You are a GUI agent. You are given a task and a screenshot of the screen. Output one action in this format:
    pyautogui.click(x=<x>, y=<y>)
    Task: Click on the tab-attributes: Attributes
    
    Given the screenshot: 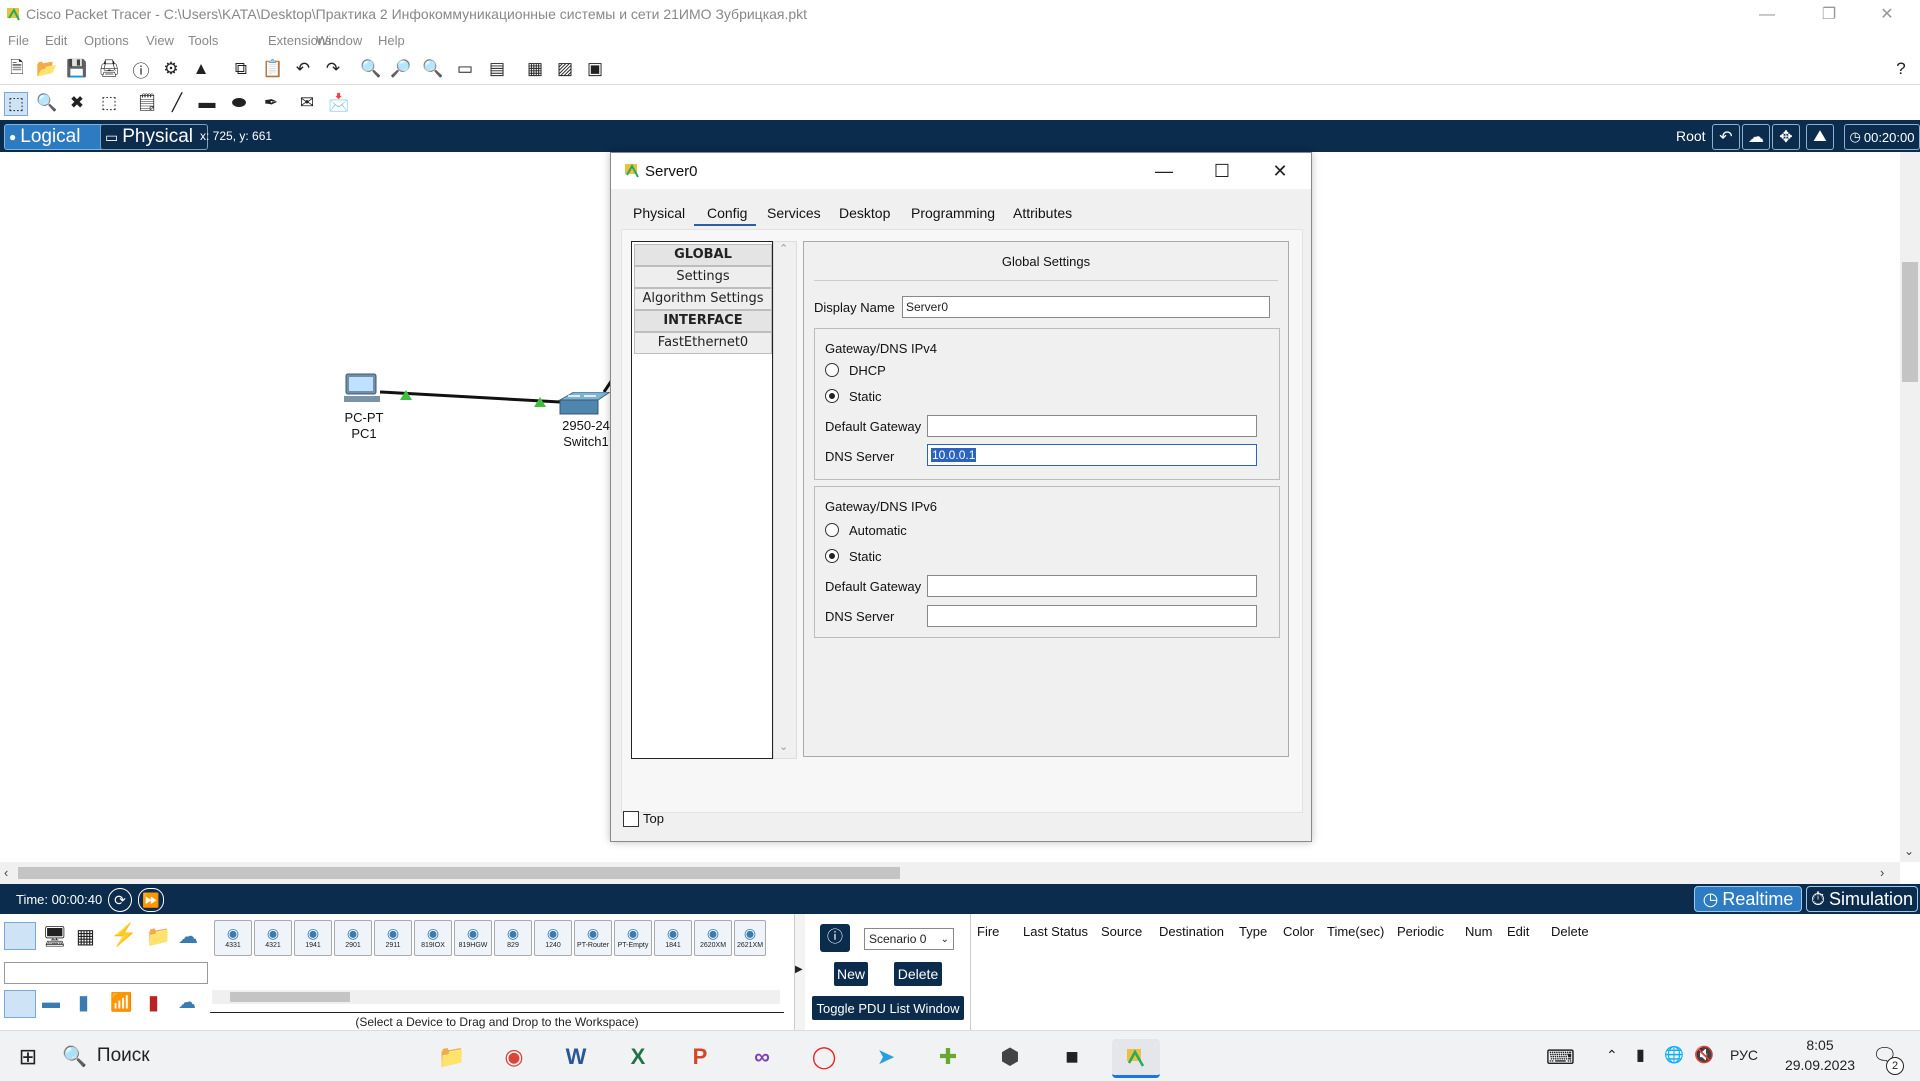 What is the action you would take?
    pyautogui.click(x=1042, y=213)
    